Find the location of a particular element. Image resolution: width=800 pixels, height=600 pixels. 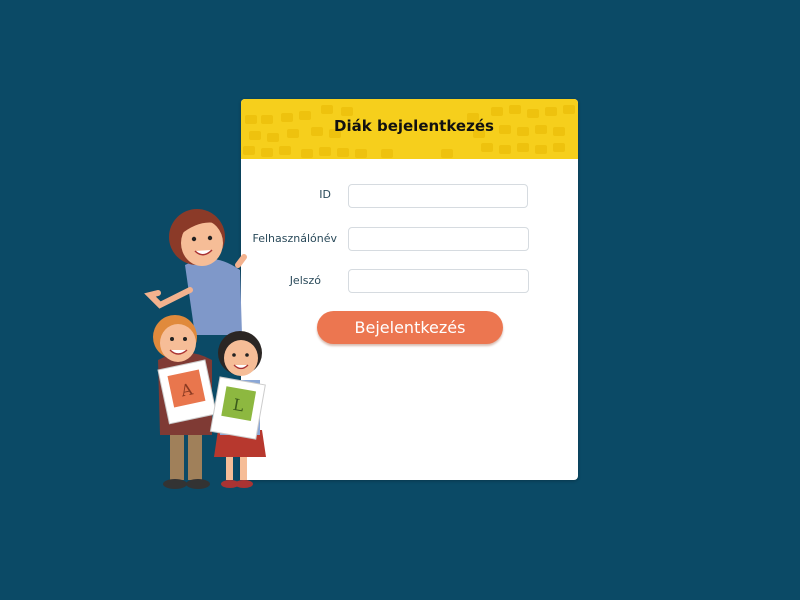

password-input is located at coordinates (438, 281).